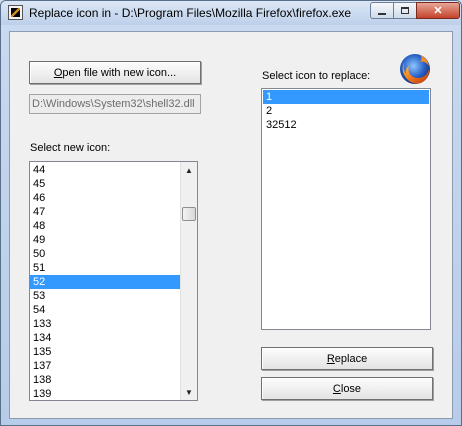 The width and height of the screenshot is (462, 426). Describe the element at coordinates (105, 240) in the screenshot. I see `new-icon-list-item: 49` at that location.